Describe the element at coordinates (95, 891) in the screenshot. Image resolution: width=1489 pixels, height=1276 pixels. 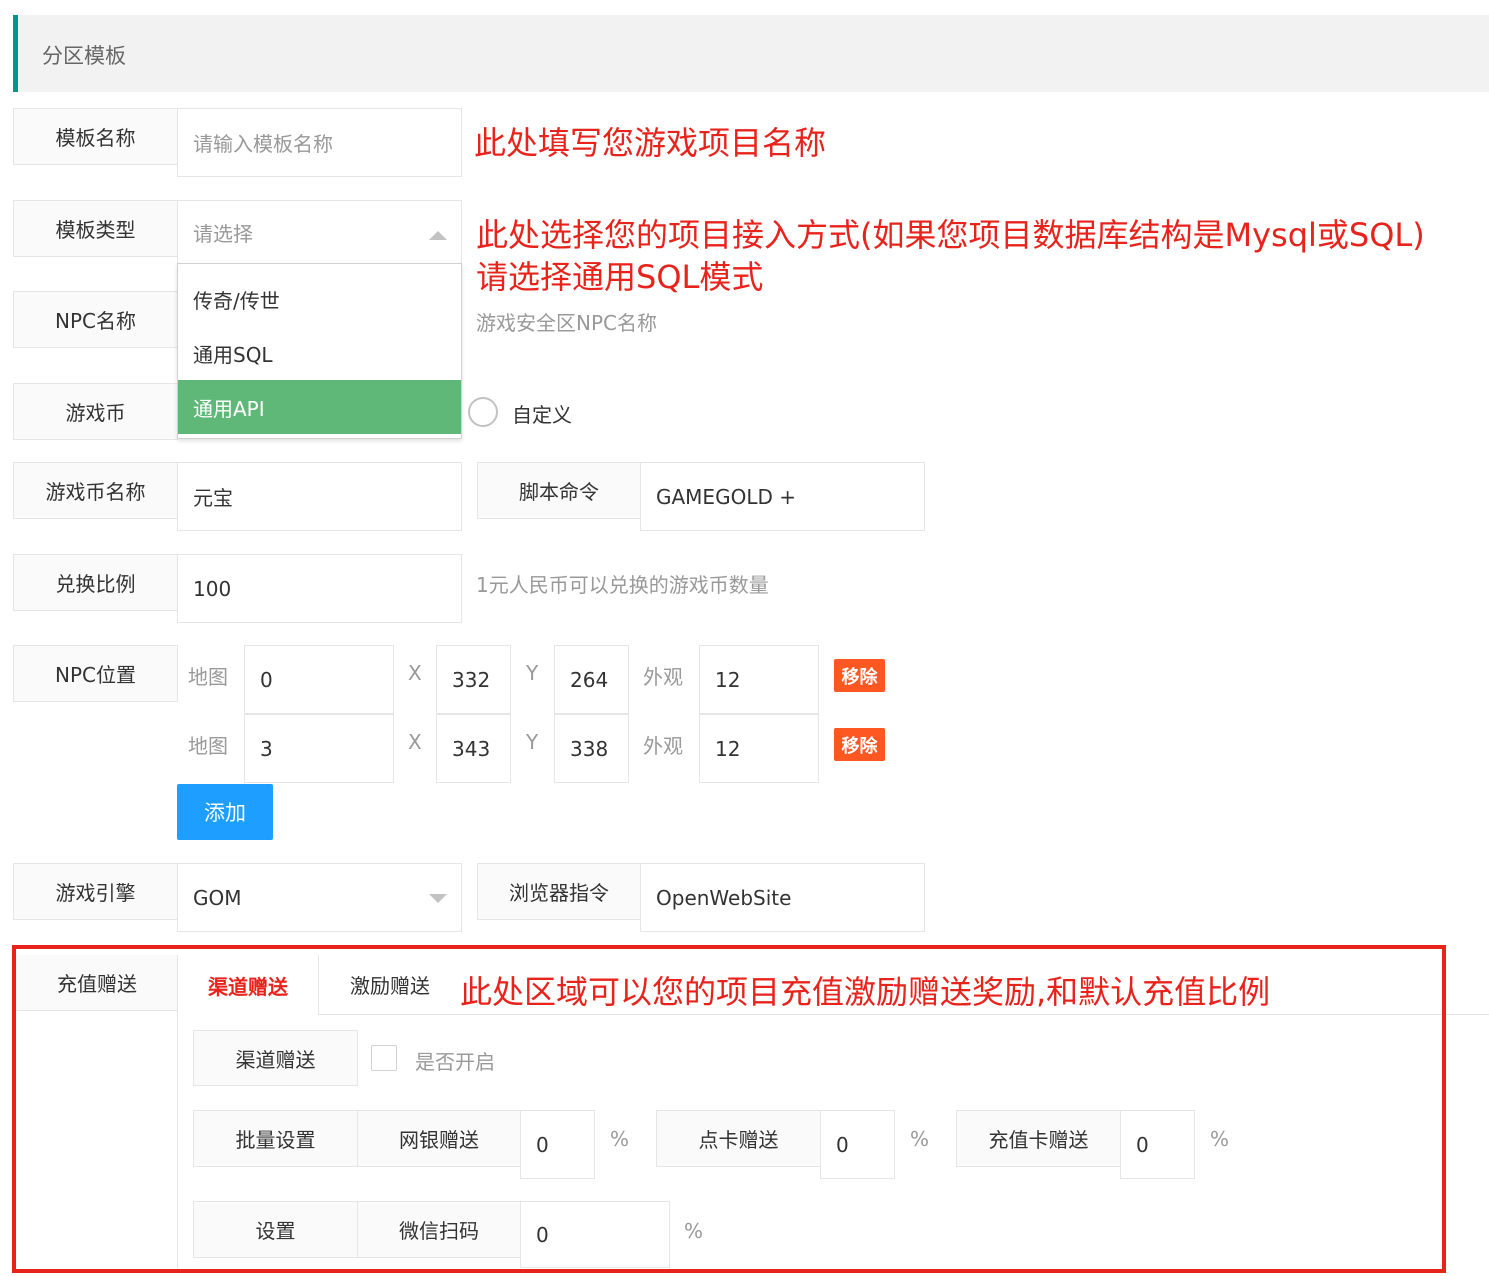
I see `game-engine-label: 游戏引擎` at that location.